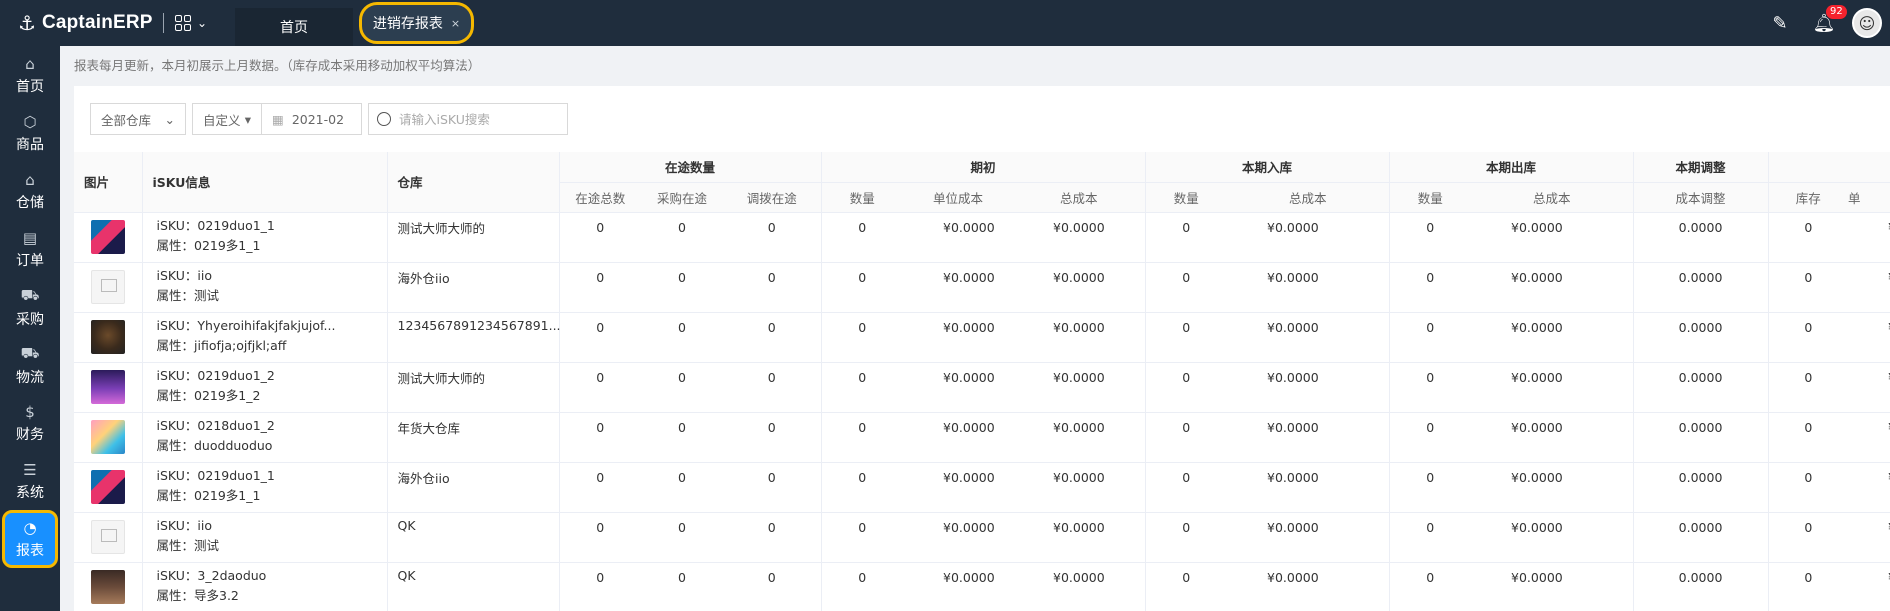 The image size is (1890, 611). Describe the element at coordinates (30, 307) in the screenshot. I see `sidebar-item-purchase: ⛟ 采购` at that location.